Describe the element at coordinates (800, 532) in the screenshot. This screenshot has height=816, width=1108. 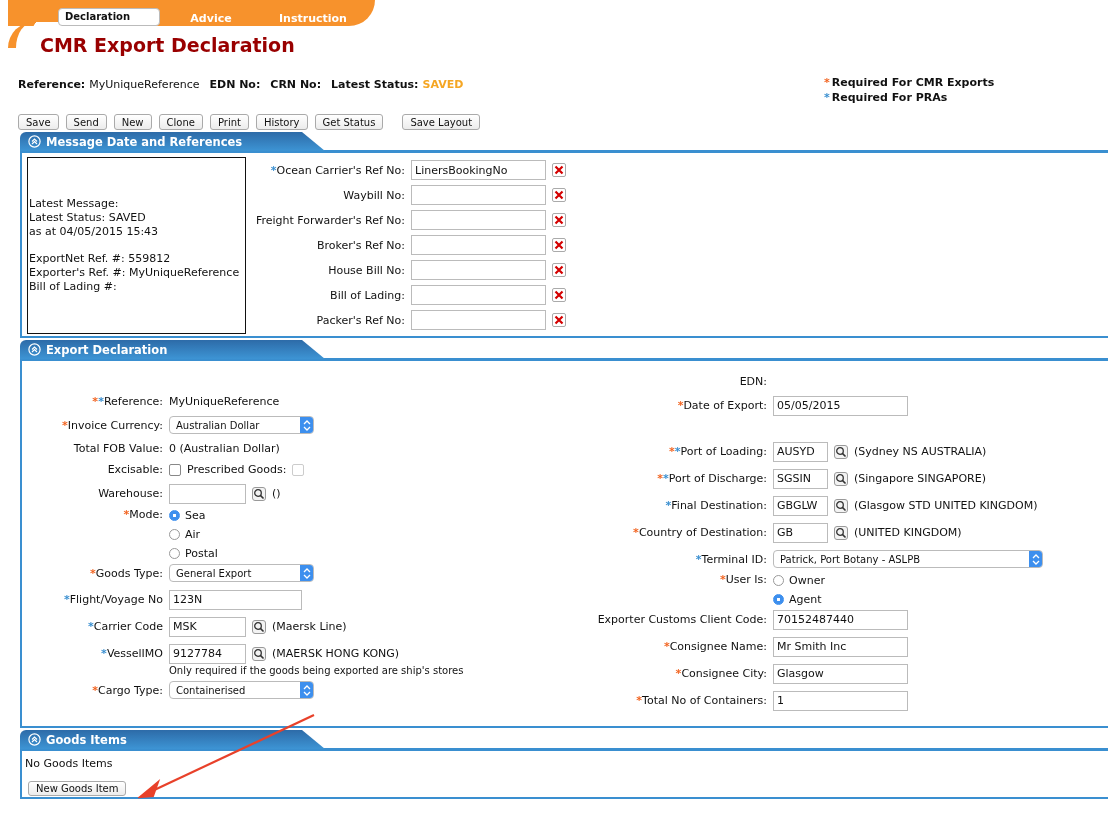
I see `text-field: GB` at that location.